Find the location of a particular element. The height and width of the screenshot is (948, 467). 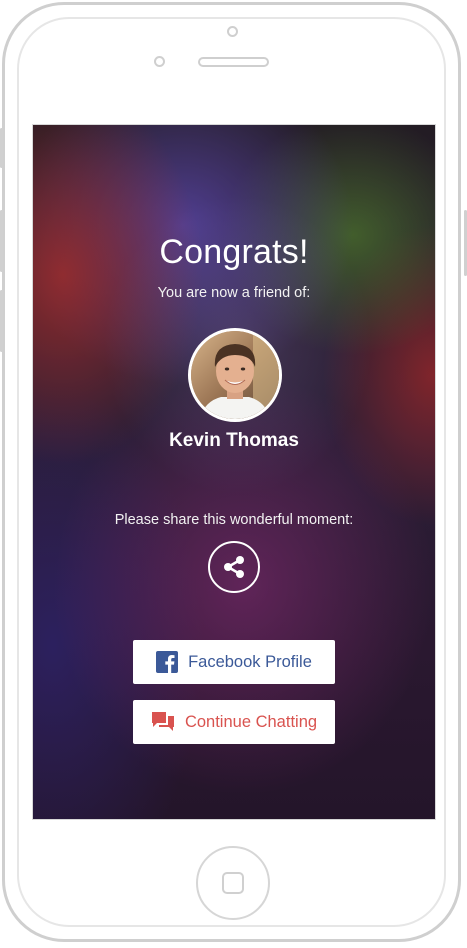

share-prompt: Please share this wonderful moment: is located at coordinates (234, 520).